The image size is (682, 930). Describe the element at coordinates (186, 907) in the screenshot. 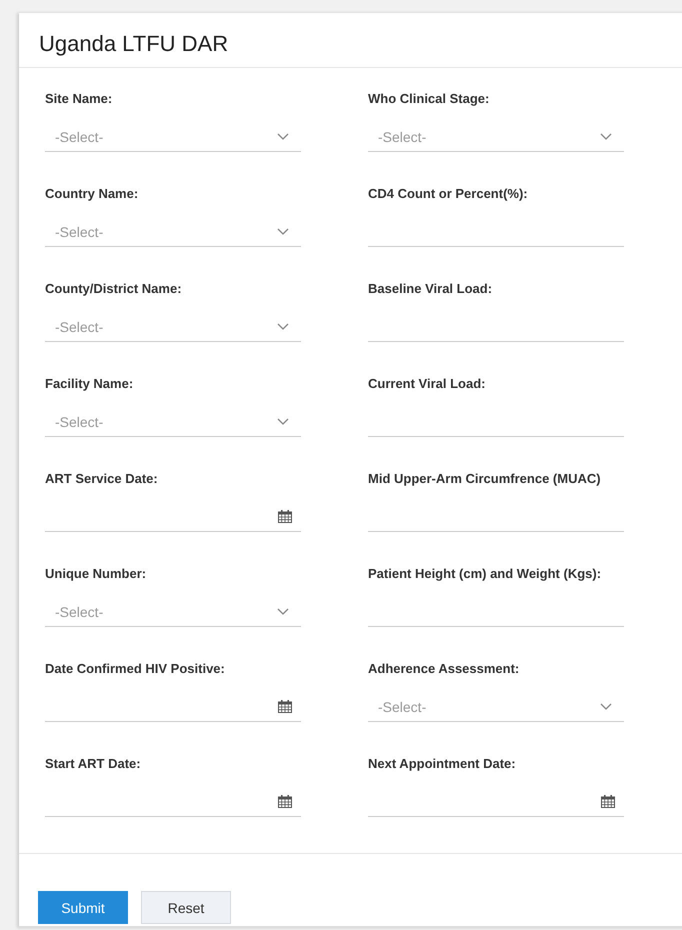

I see `form-button: Reset` at that location.